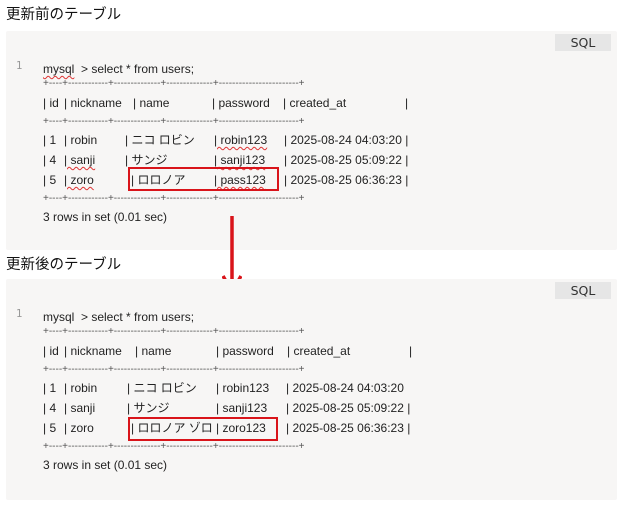  What do you see at coordinates (151, 103) in the screenshot?
I see `before-header-name: | name` at bounding box center [151, 103].